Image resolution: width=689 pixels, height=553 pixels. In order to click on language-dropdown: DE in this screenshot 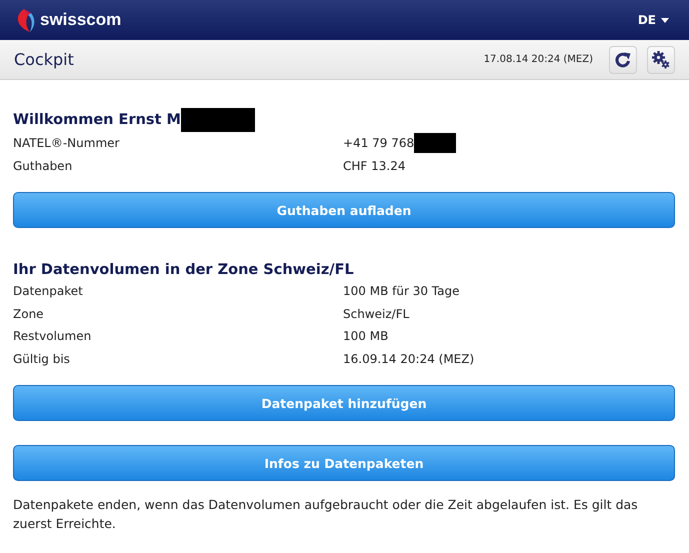, I will do `click(653, 20)`.